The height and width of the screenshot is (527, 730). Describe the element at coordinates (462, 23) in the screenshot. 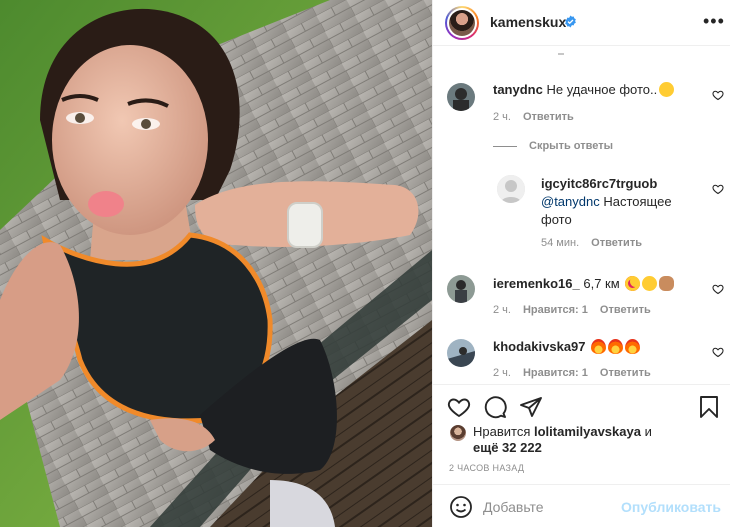

I see `author-avatar` at that location.